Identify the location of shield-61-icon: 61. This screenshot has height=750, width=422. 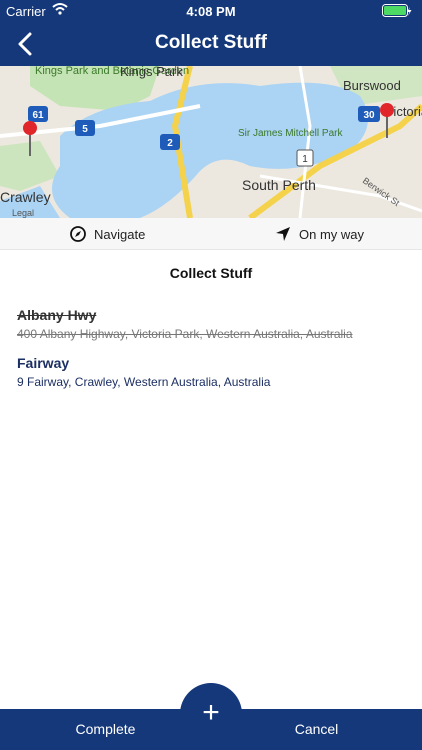
(38, 114).